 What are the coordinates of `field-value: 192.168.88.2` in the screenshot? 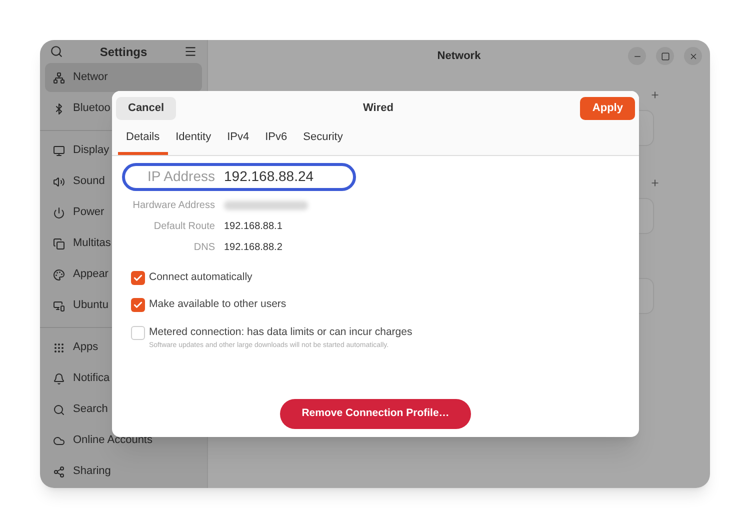 It's located at (253, 247).